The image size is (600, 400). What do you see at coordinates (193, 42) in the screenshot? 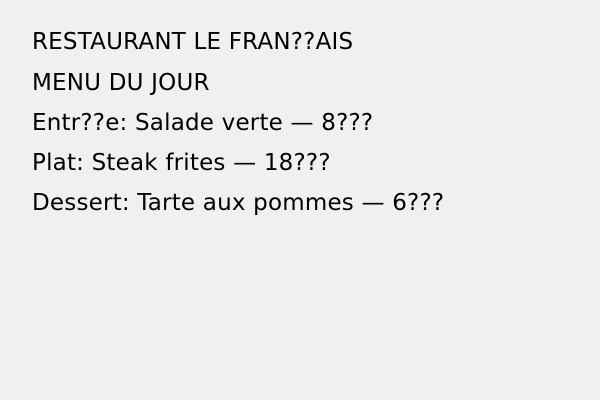
I see `restaurant-name: RESTAURANT LE FRAN??AIS` at bounding box center [193, 42].